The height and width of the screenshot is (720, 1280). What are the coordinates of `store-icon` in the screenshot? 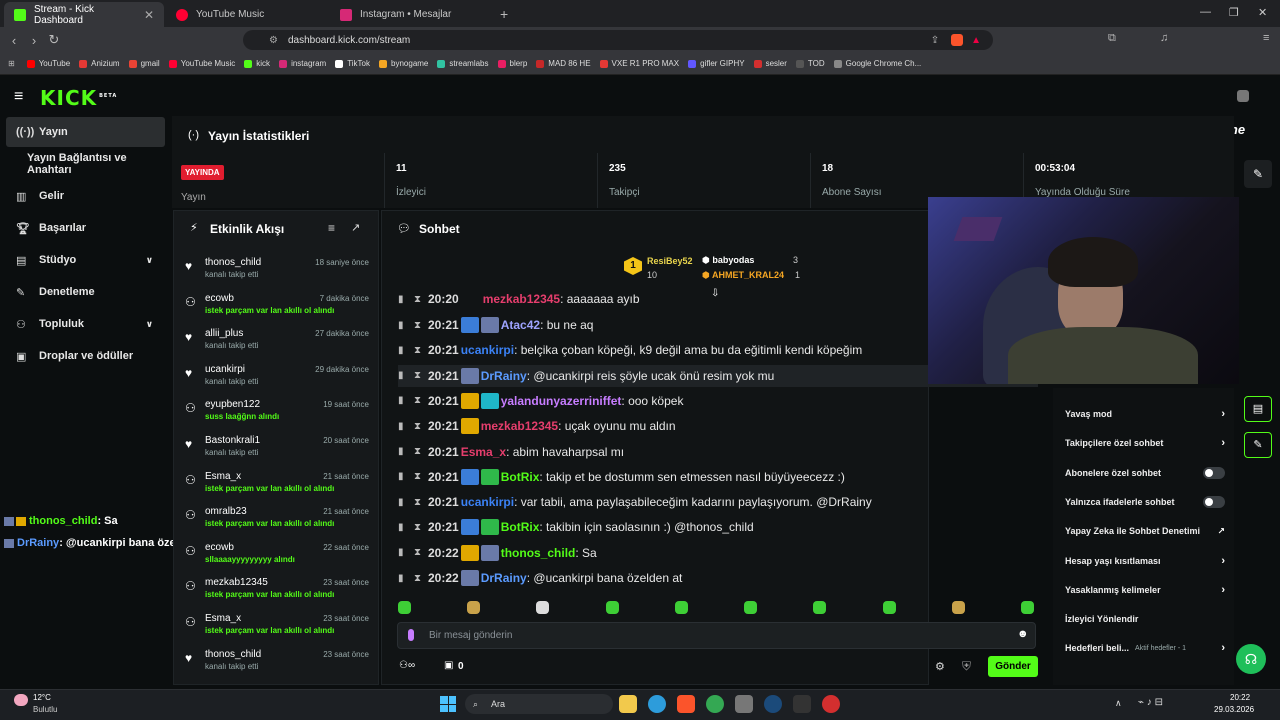 It's located at (744, 704).